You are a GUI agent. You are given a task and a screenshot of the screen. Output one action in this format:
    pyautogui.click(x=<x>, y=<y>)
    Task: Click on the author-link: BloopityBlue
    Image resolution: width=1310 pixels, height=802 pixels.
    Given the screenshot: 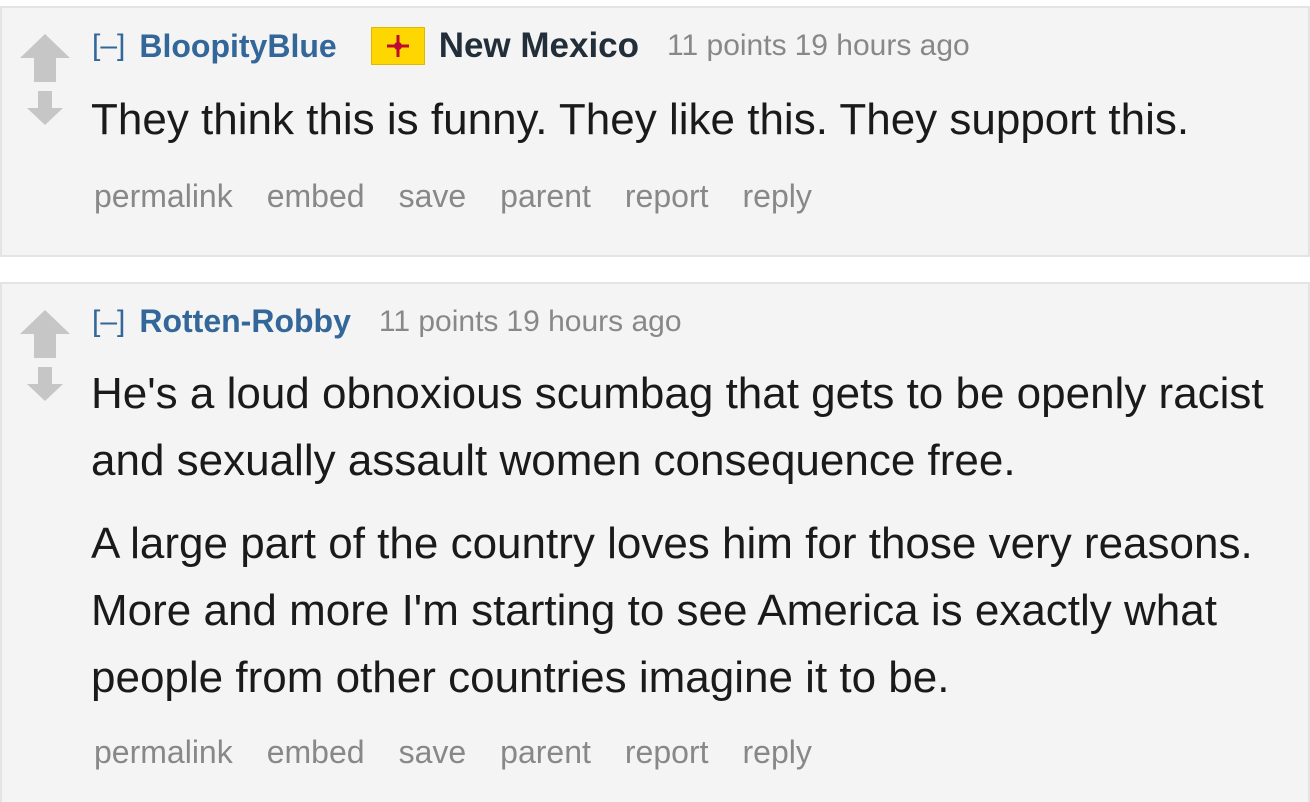 What is the action you would take?
    pyautogui.click(x=237, y=46)
    